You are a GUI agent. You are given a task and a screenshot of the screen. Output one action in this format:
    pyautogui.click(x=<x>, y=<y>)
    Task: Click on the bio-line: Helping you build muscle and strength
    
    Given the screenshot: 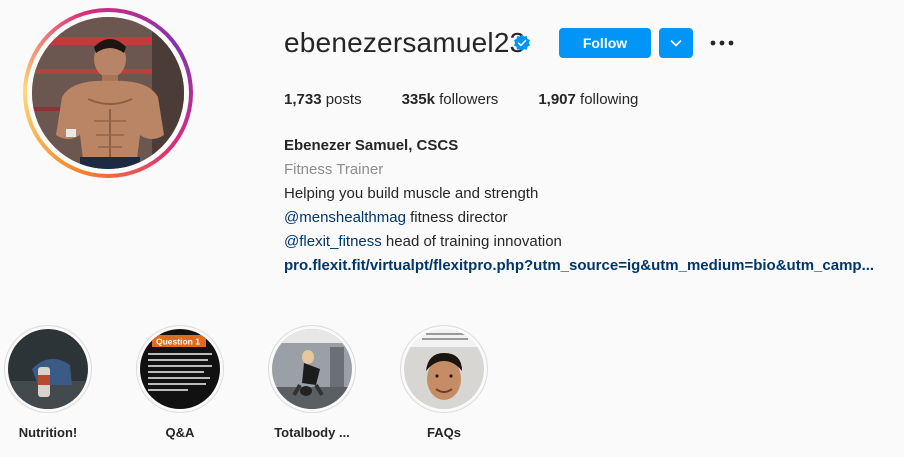 What is the action you would take?
    pyautogui.click(x=411, y=193)
    